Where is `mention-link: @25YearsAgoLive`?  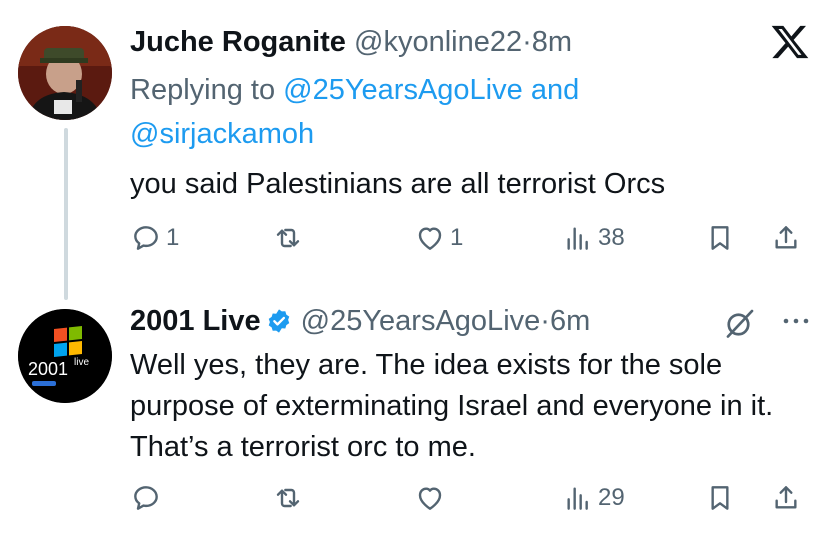
mention-link: @25YearsAgoLive is located at coordinates (403, 90).